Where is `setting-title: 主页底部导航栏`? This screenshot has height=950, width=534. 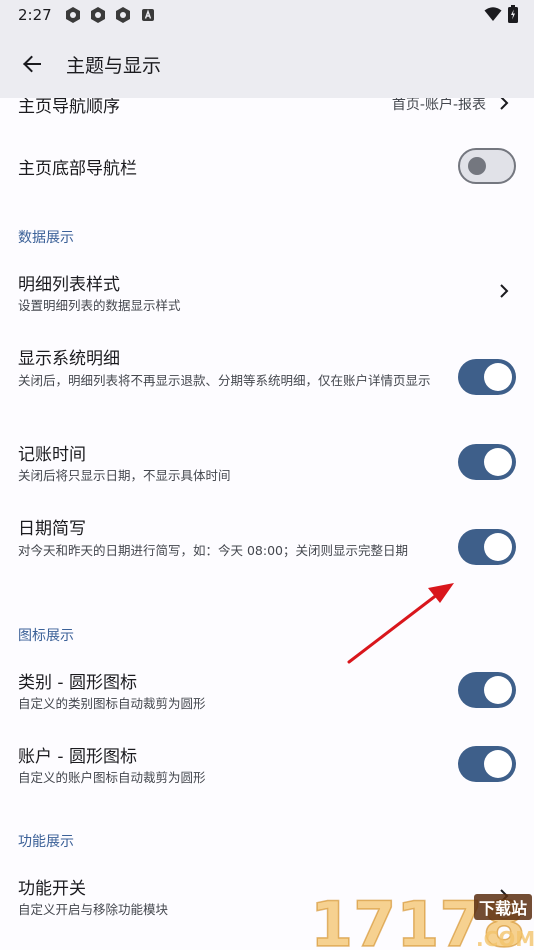 setting-title: 主页底部导航栏 is located at coordinates (77, 169).